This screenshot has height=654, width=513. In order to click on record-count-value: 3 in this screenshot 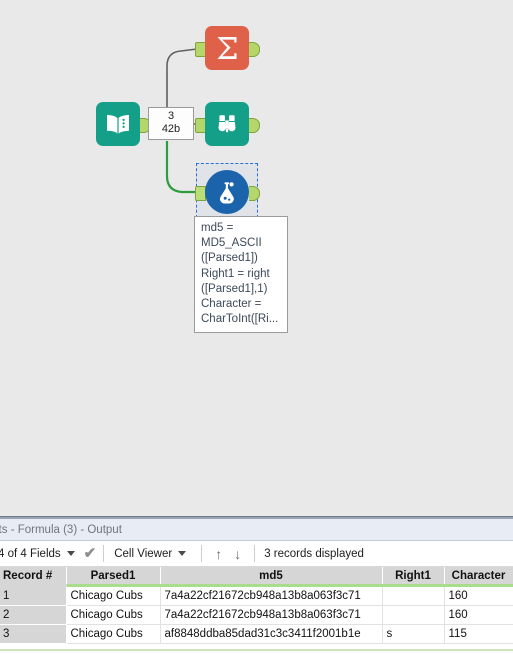, I will do `click(171, 116)`.